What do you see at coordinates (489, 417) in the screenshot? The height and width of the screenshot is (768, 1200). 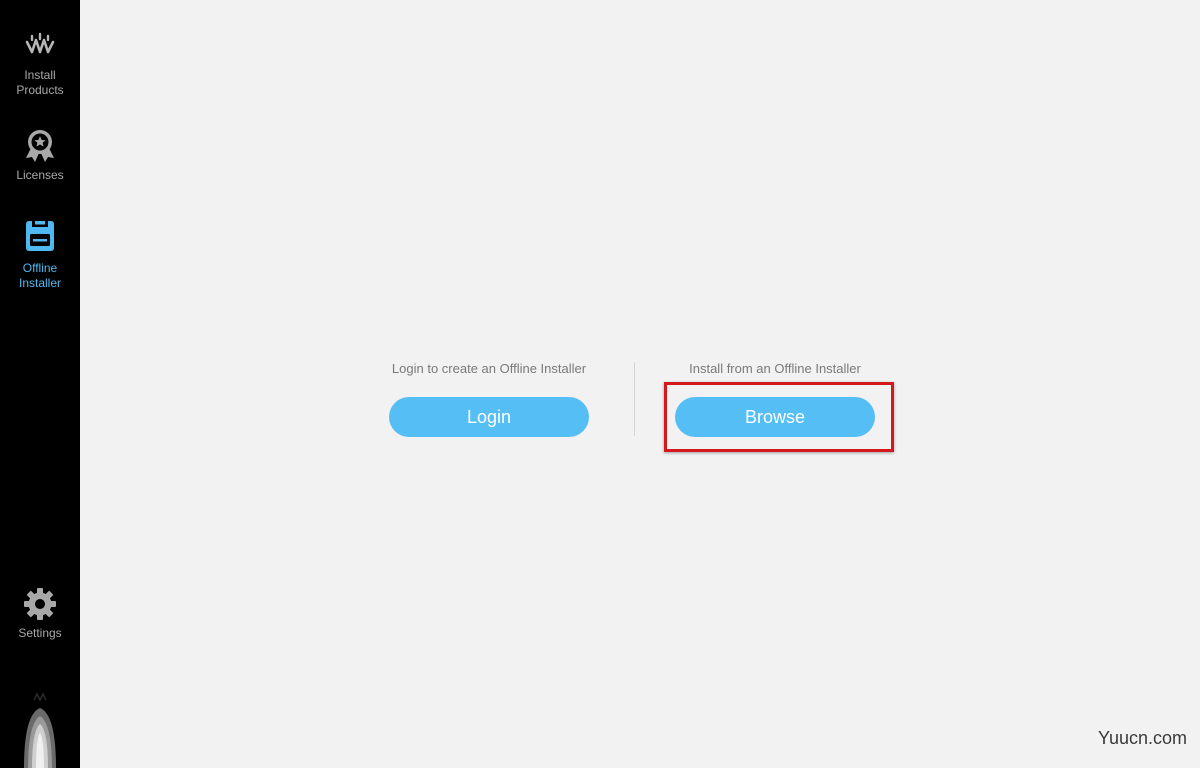 I see `login-button: Login` at bounding box center [489, 417].